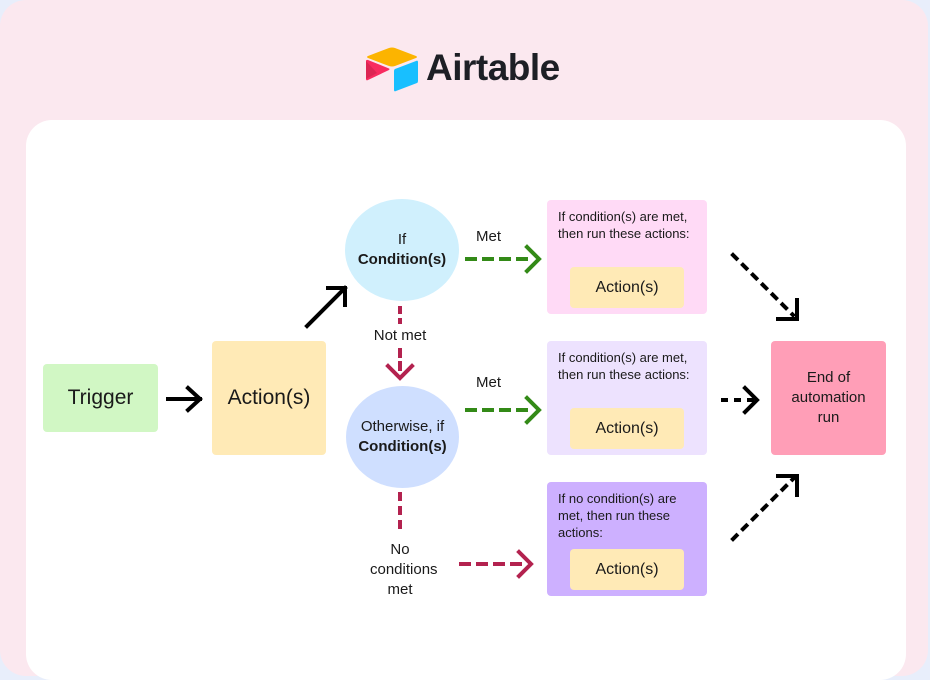 This screenshot has width=930, height=680. Describe the element at coordinates (392, 69) in the screenshot. I see `airtable-logo-icon` at that location.